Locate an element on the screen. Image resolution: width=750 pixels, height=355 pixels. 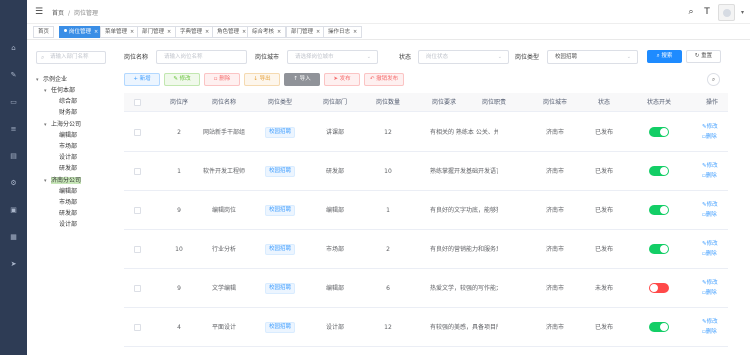
type-tag: 校园招聘 is located at coordinates (280, 327).